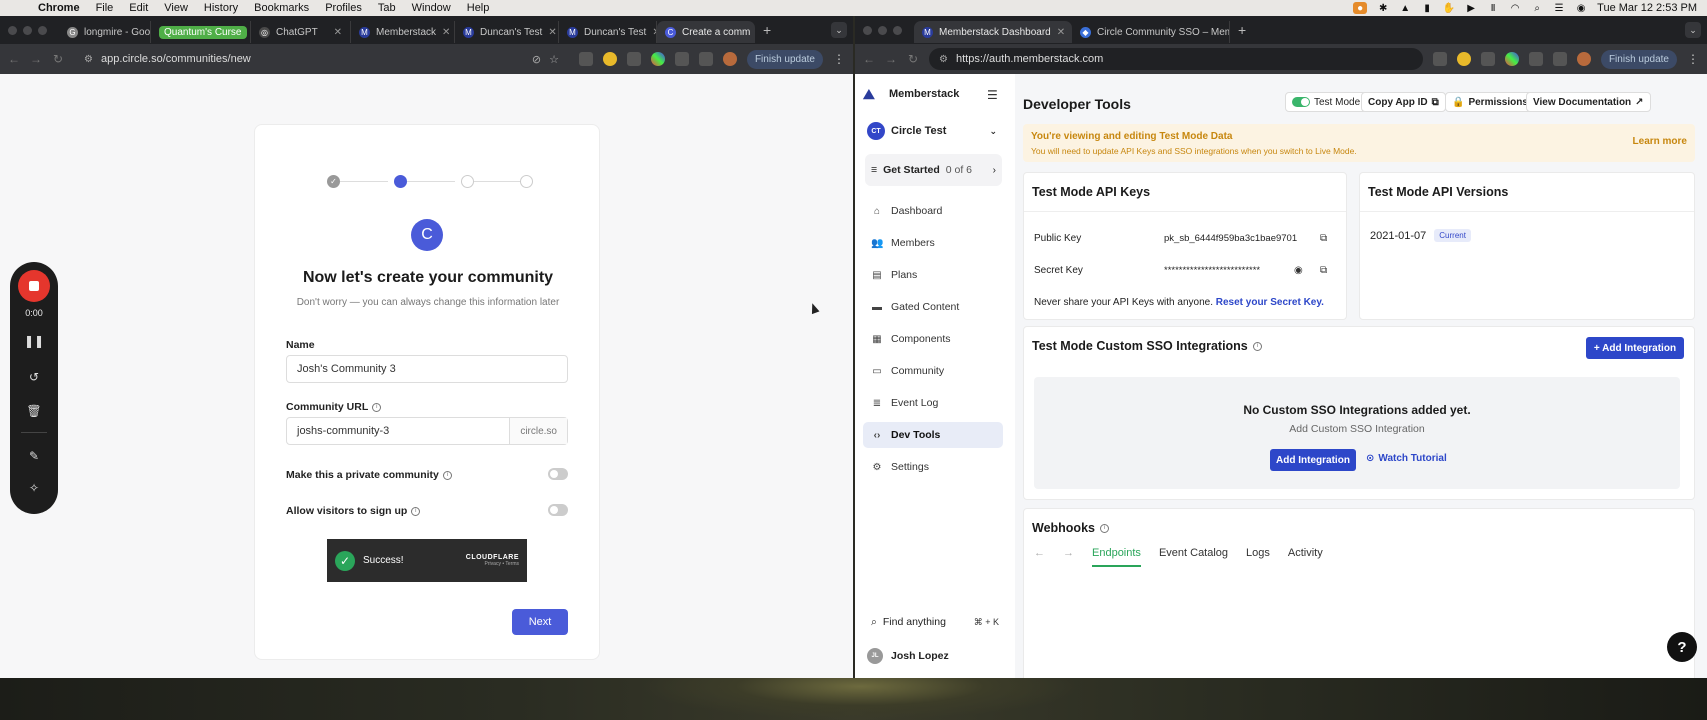 The height and width of the screenshot is (720, 1707). I want to click on tab-create-community: CCreate a comm✕, so click(706, 32).